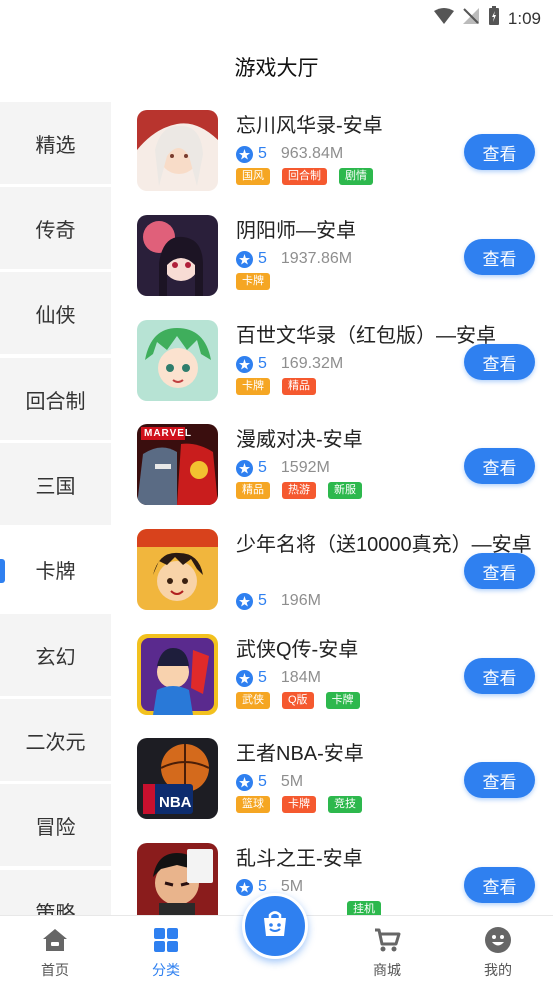 This screenshot has height=983, width=553. I want to click on sidebar-item-celue: 策略, so click(55, 892).